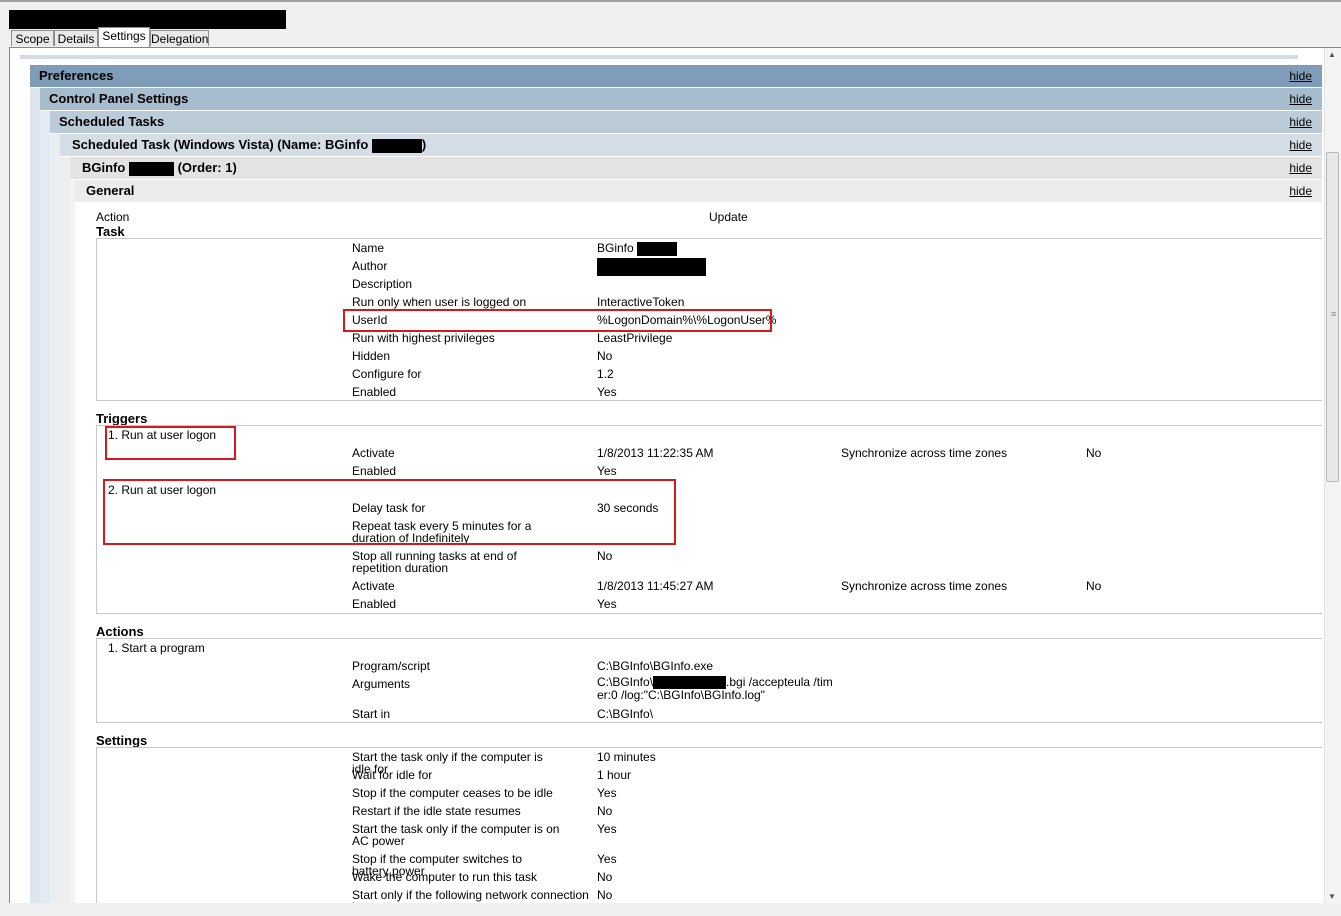 The height and width of the screenshot is (916, 1341). I want to click on task-name-label: Name, so click(368, 248).